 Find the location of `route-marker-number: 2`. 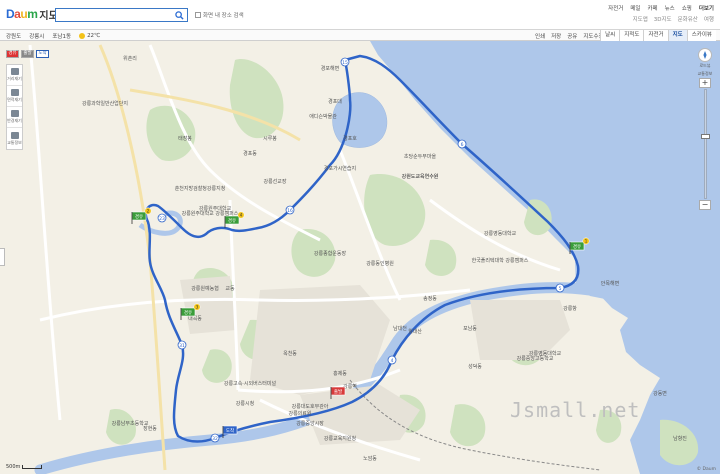

route-marker-number: 2 is located at coordinates (148, 211).